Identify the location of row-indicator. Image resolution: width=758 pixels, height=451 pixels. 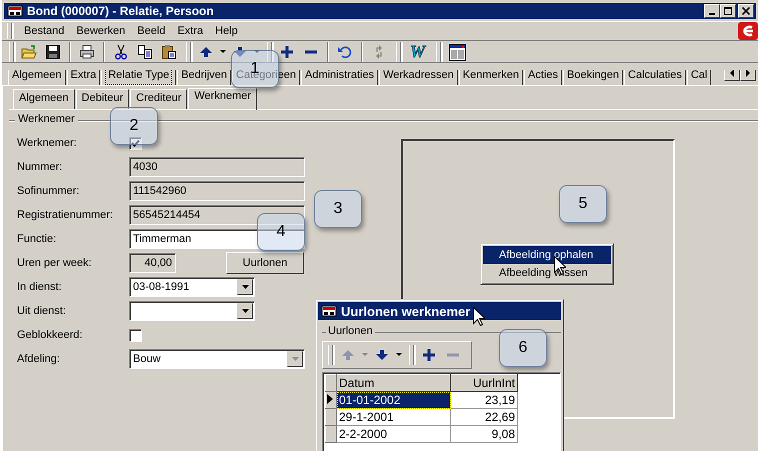
(331, 400).